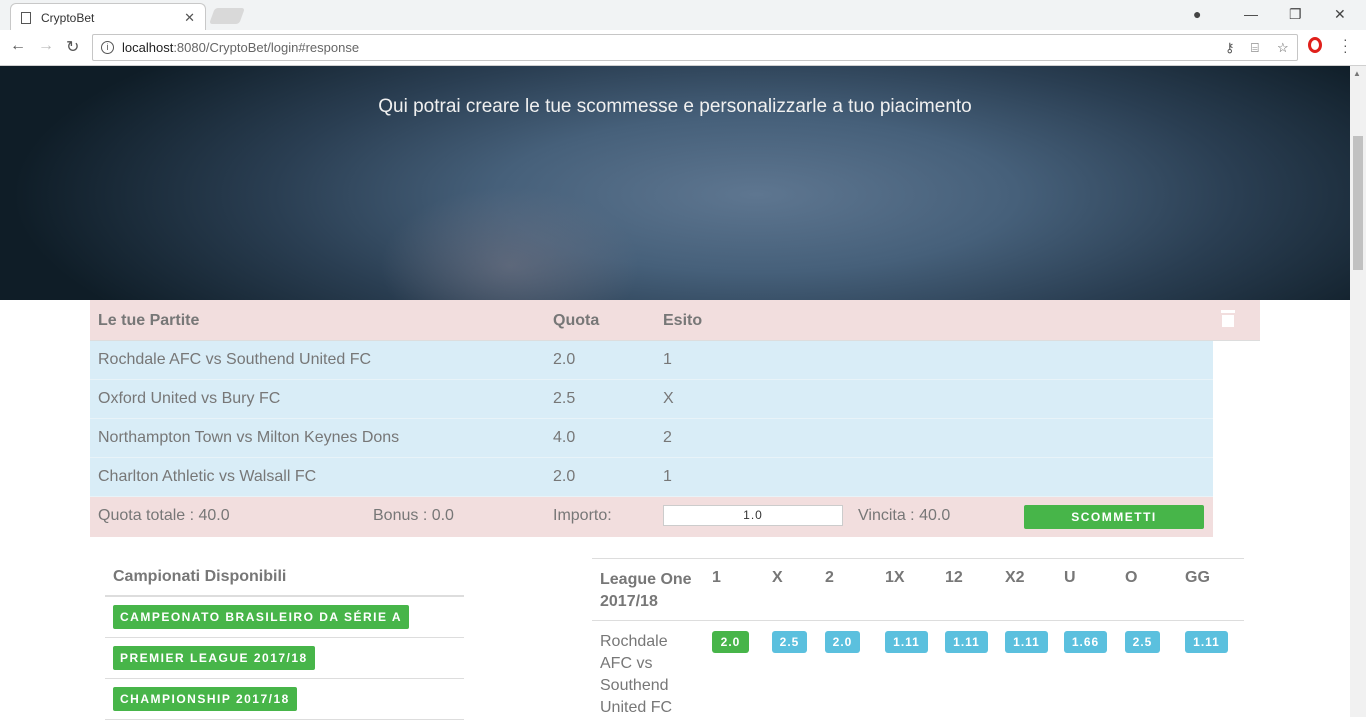 The image size is (1366, 721). Describe the element at coordinates (651, 360) in the screenshot. I see `bet-row: Rochdale AFC vs Southend United FC 2.0 1` at that location.